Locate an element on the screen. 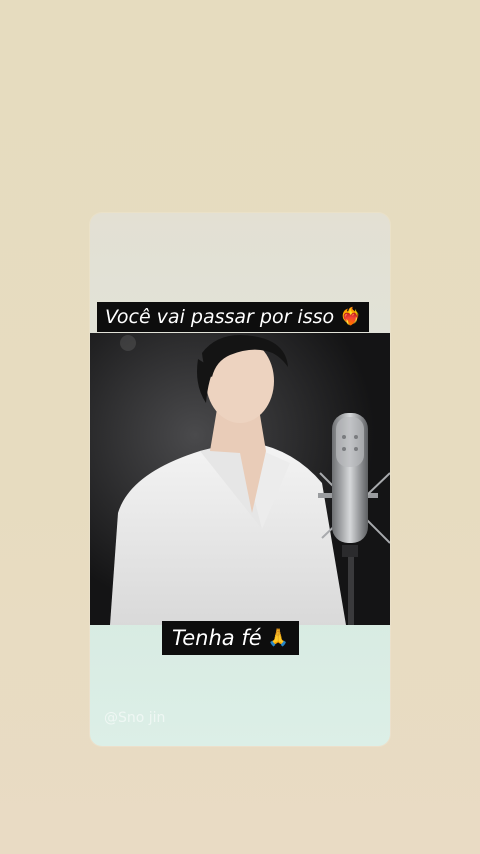  caption-bottom: Tenha fé 🙏 is located at coordinates (230, 638).